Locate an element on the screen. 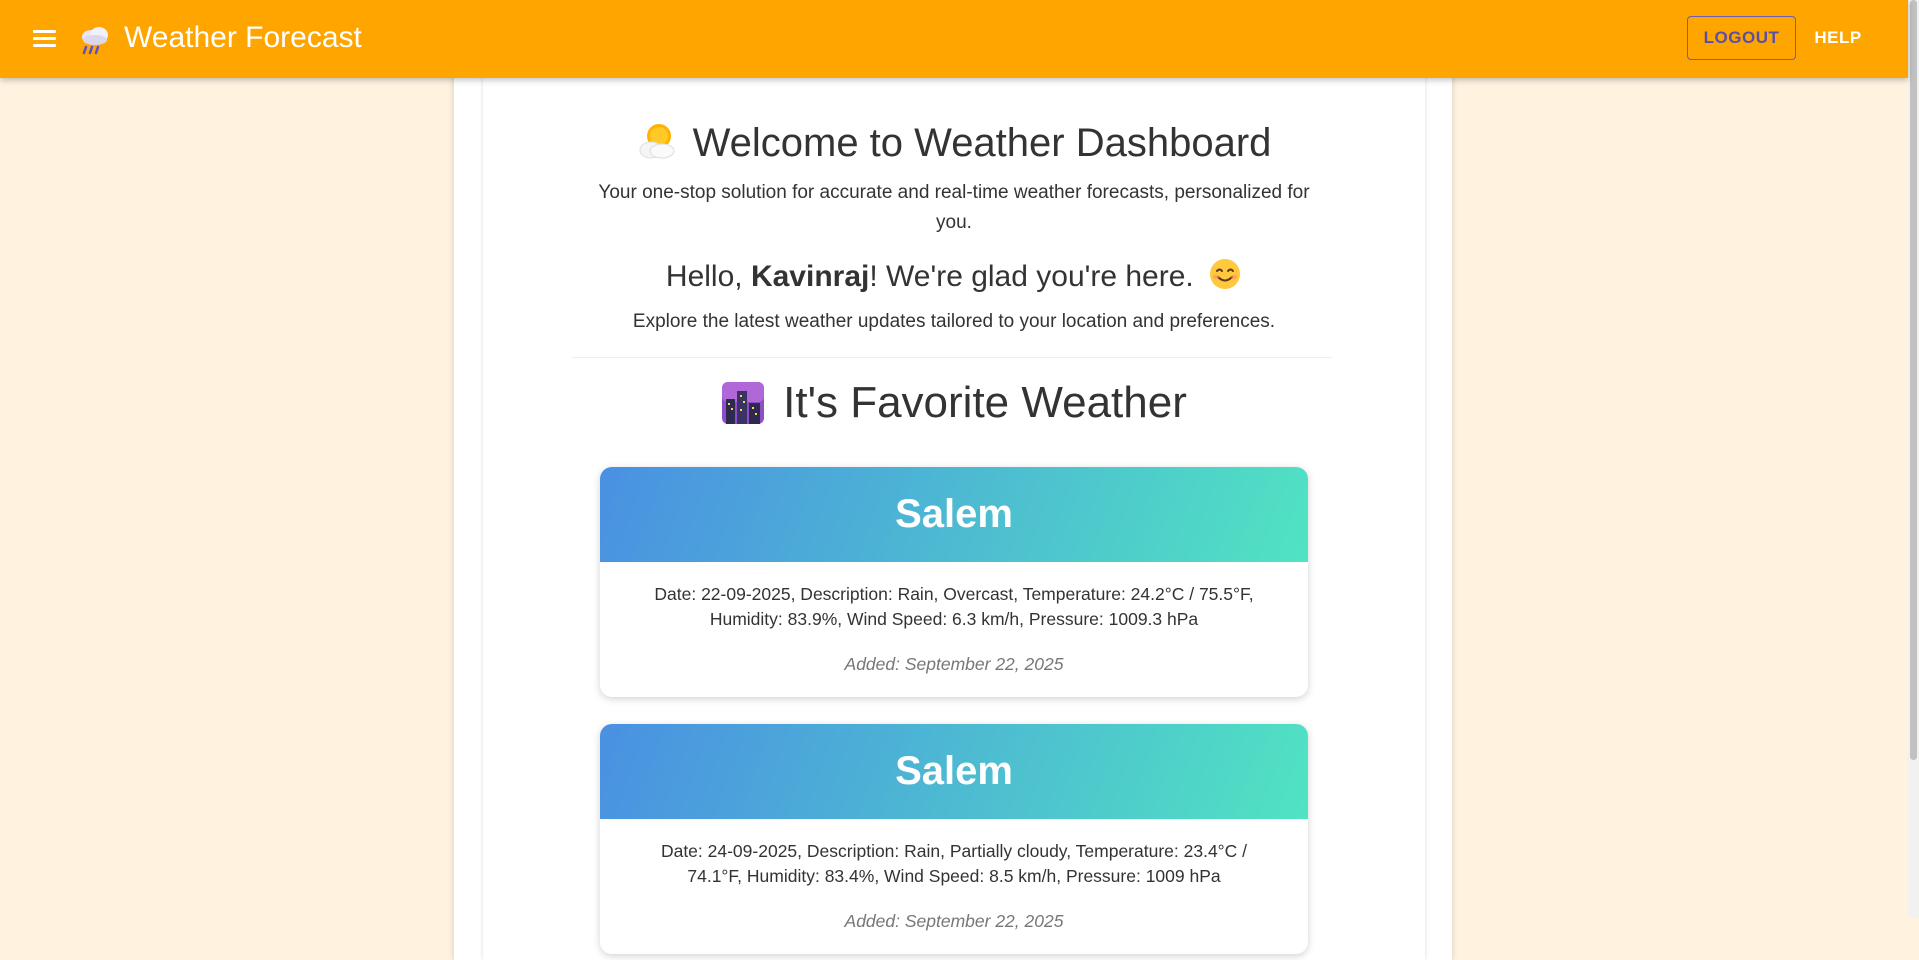 This screenshot has width=1919, height=960. hamburger-menu-icon is located at coordinates (44, 31).